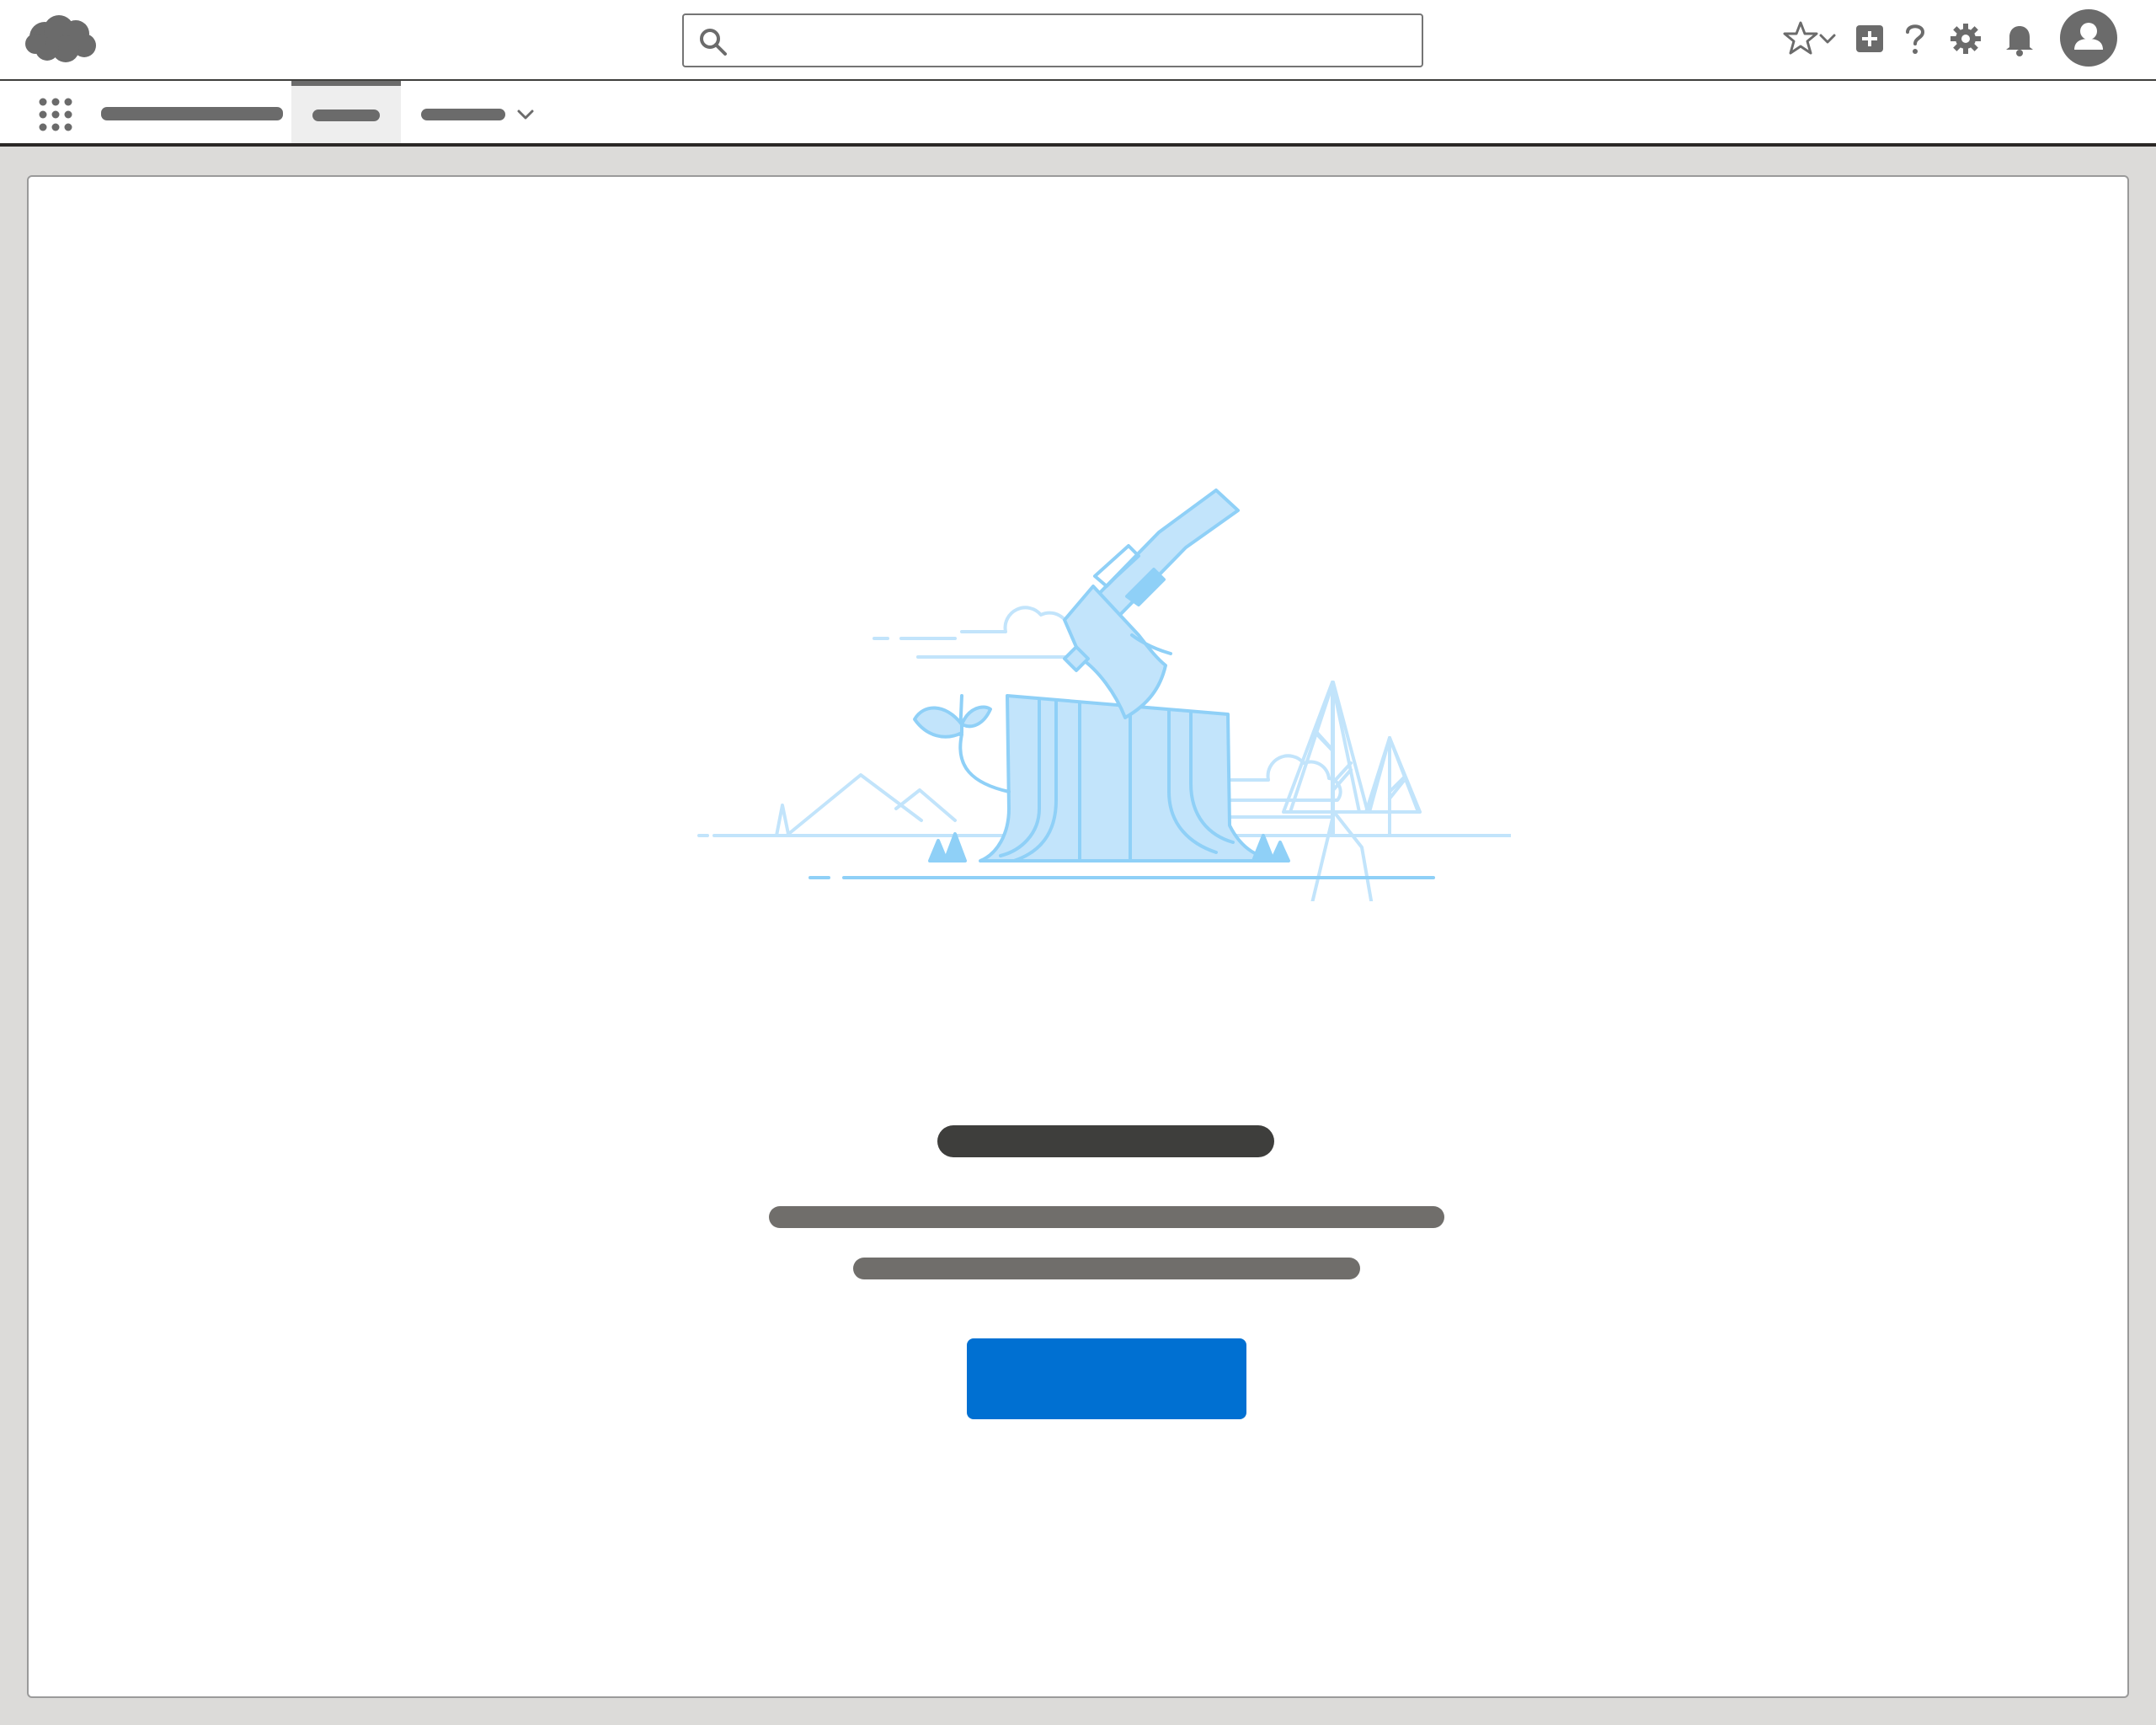 The image size is (2156, 1725). Describe the element at coordinates (1106, 1378) in the screenshot. I see `empty-state-primary-button` at that location.